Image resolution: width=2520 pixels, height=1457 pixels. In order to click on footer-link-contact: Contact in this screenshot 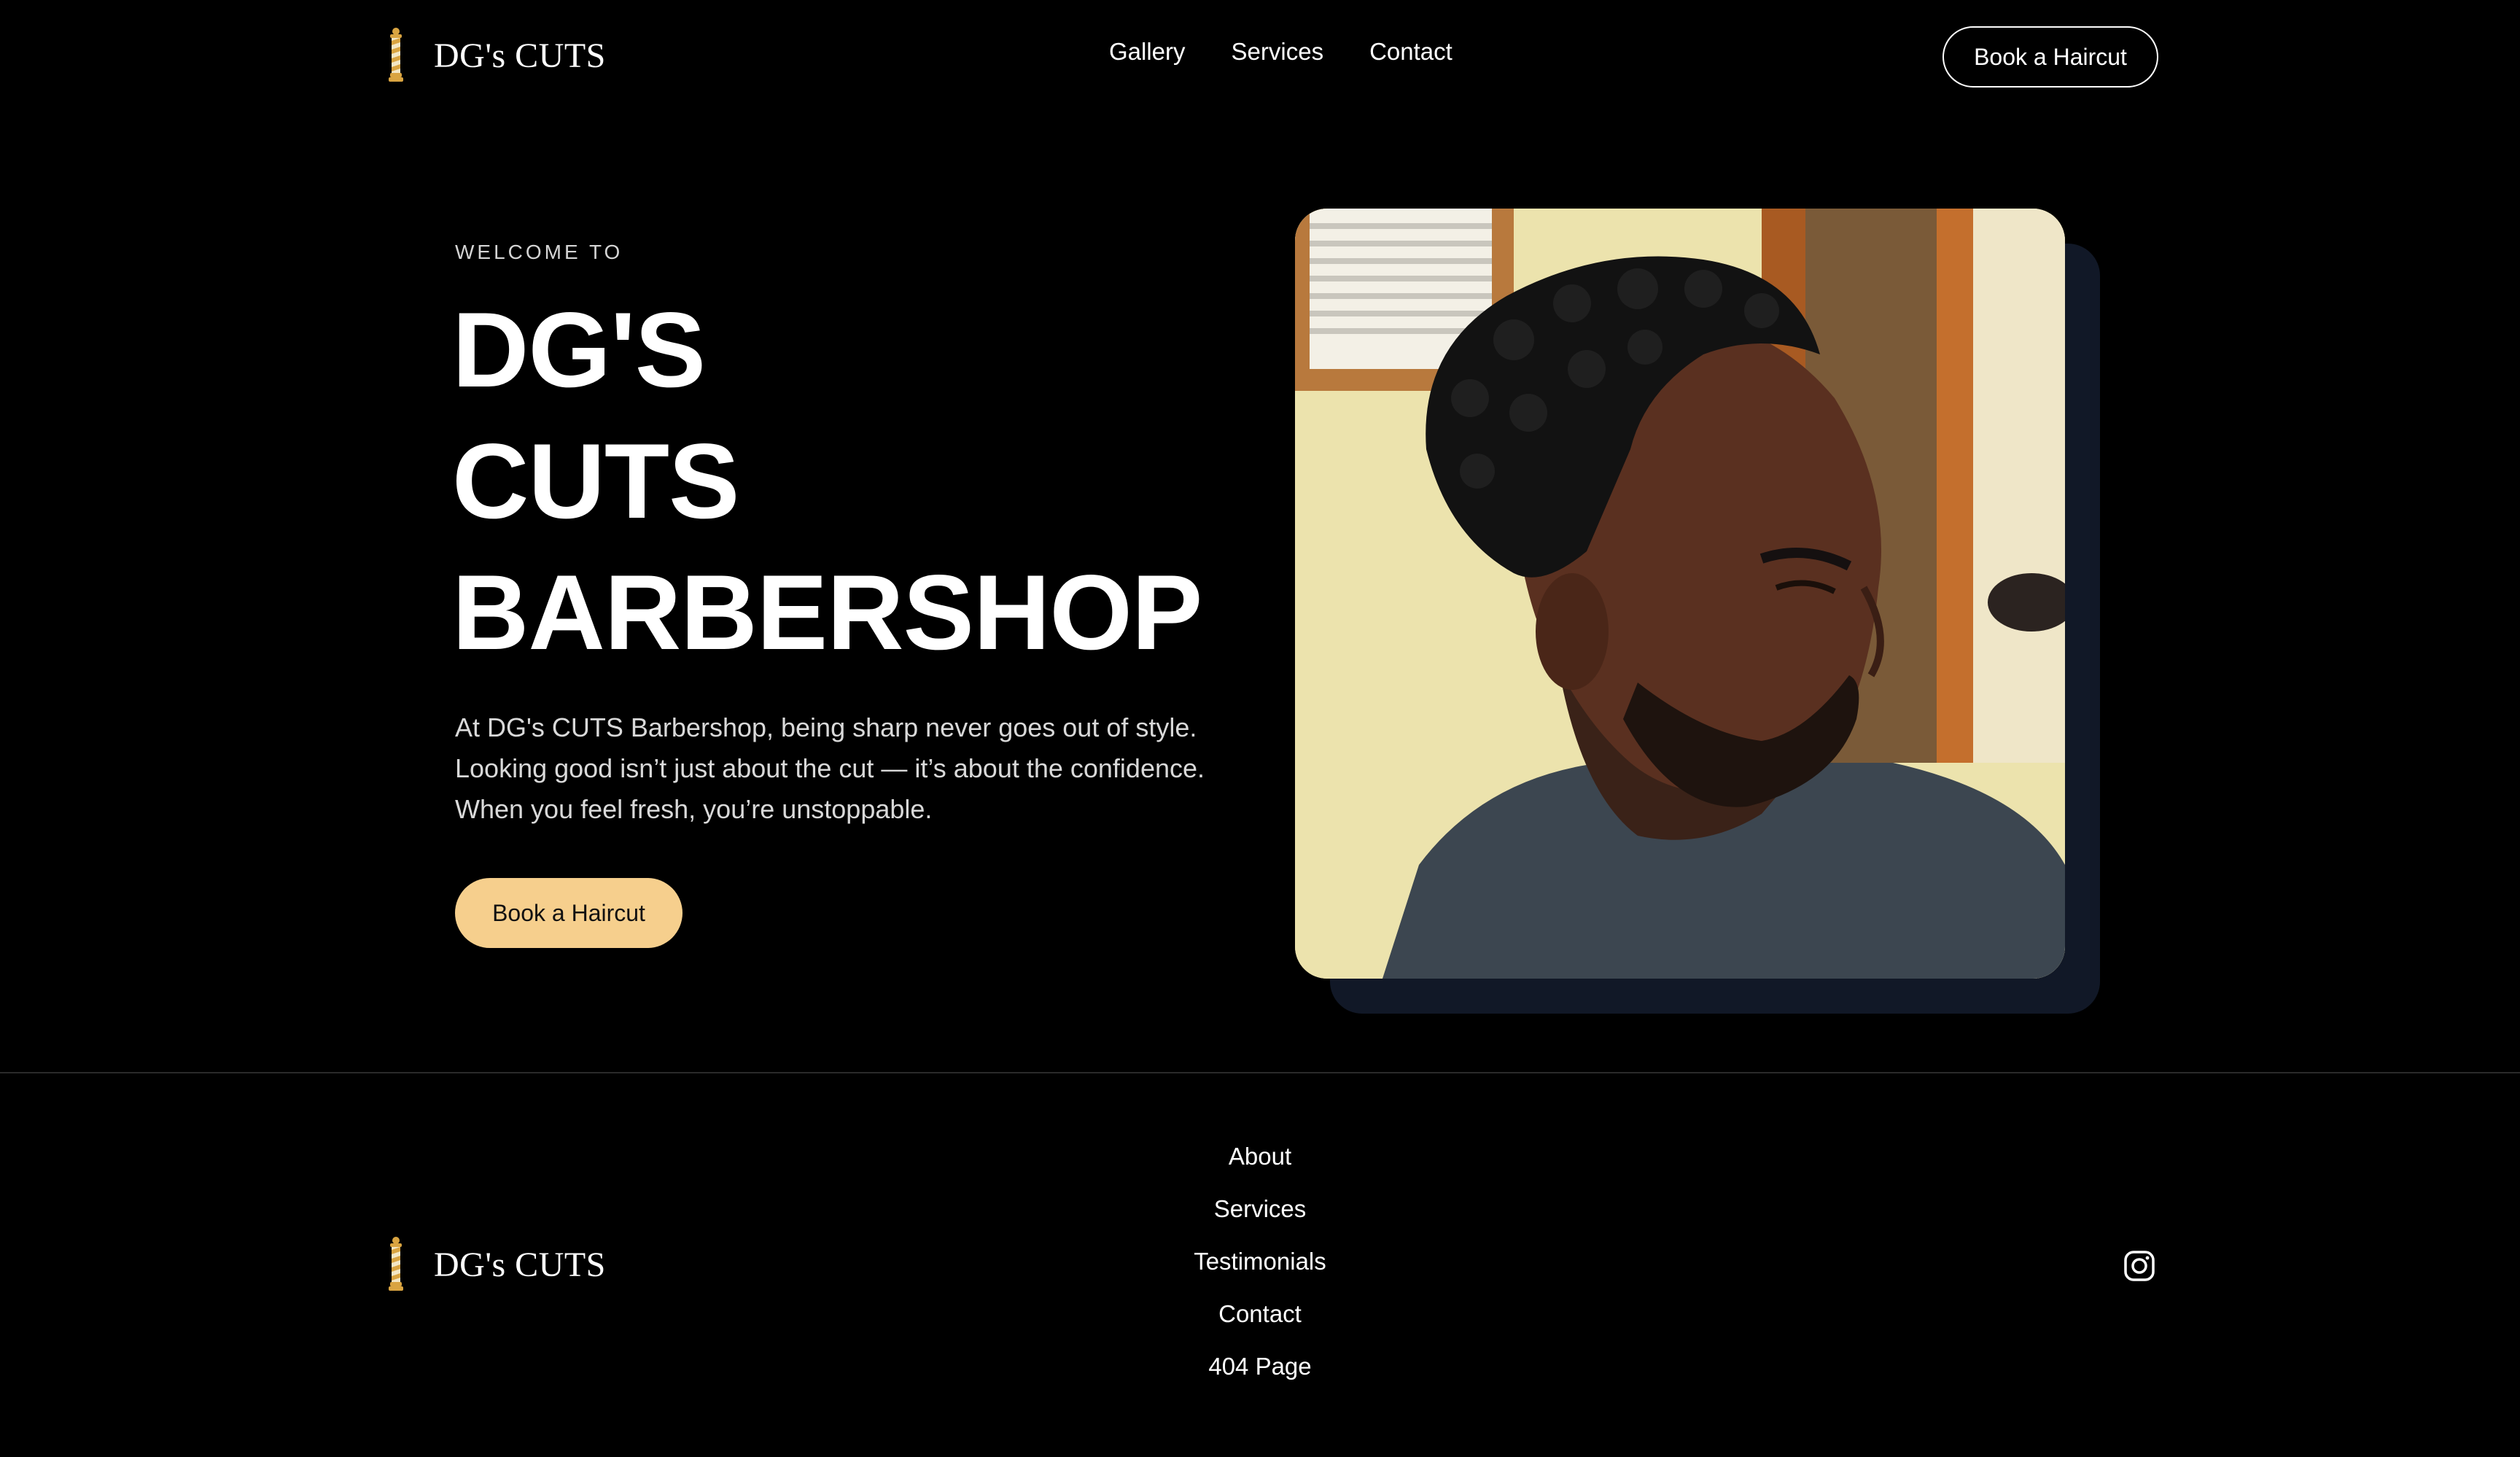, I will do `click(1260, 1314)`.